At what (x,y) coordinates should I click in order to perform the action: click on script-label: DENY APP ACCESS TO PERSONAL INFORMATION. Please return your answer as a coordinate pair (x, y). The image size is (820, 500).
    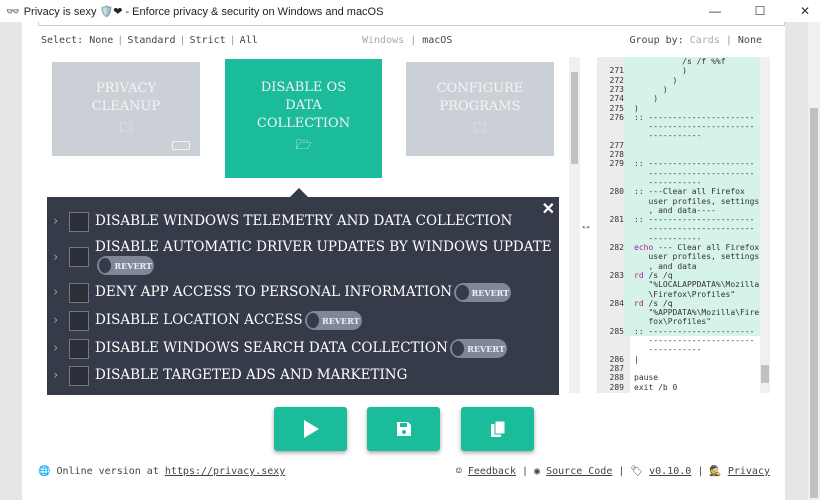
    Looking at the image, I should click on (274, 292).